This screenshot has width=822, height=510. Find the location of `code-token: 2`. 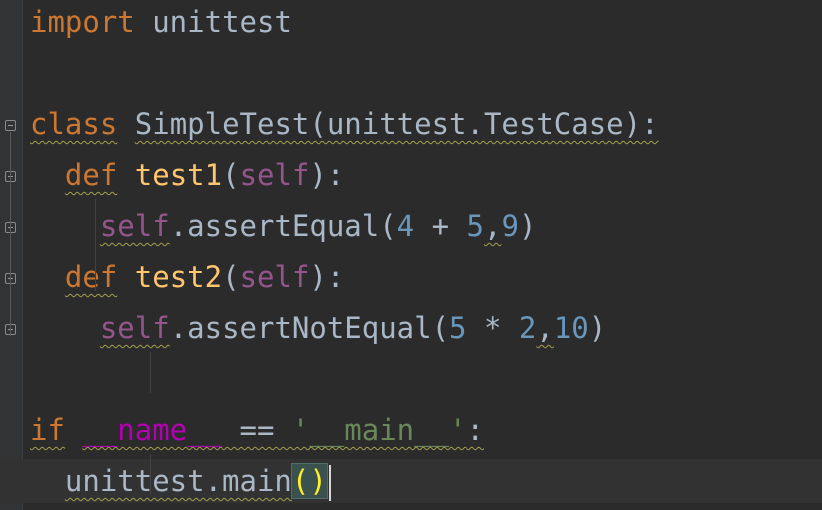

code-token: 2 is located at coordinates (527, 328).